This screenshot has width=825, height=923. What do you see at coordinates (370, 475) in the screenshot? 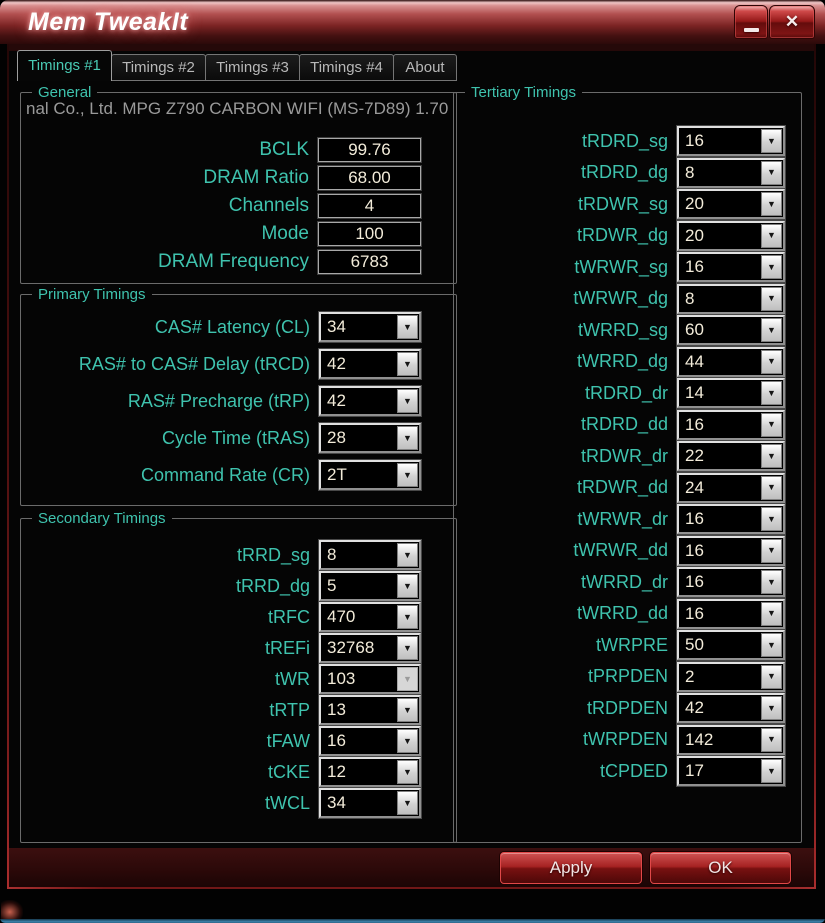
I see `timing-dropdown: 2T ▼` at bounding box center [370, 475].